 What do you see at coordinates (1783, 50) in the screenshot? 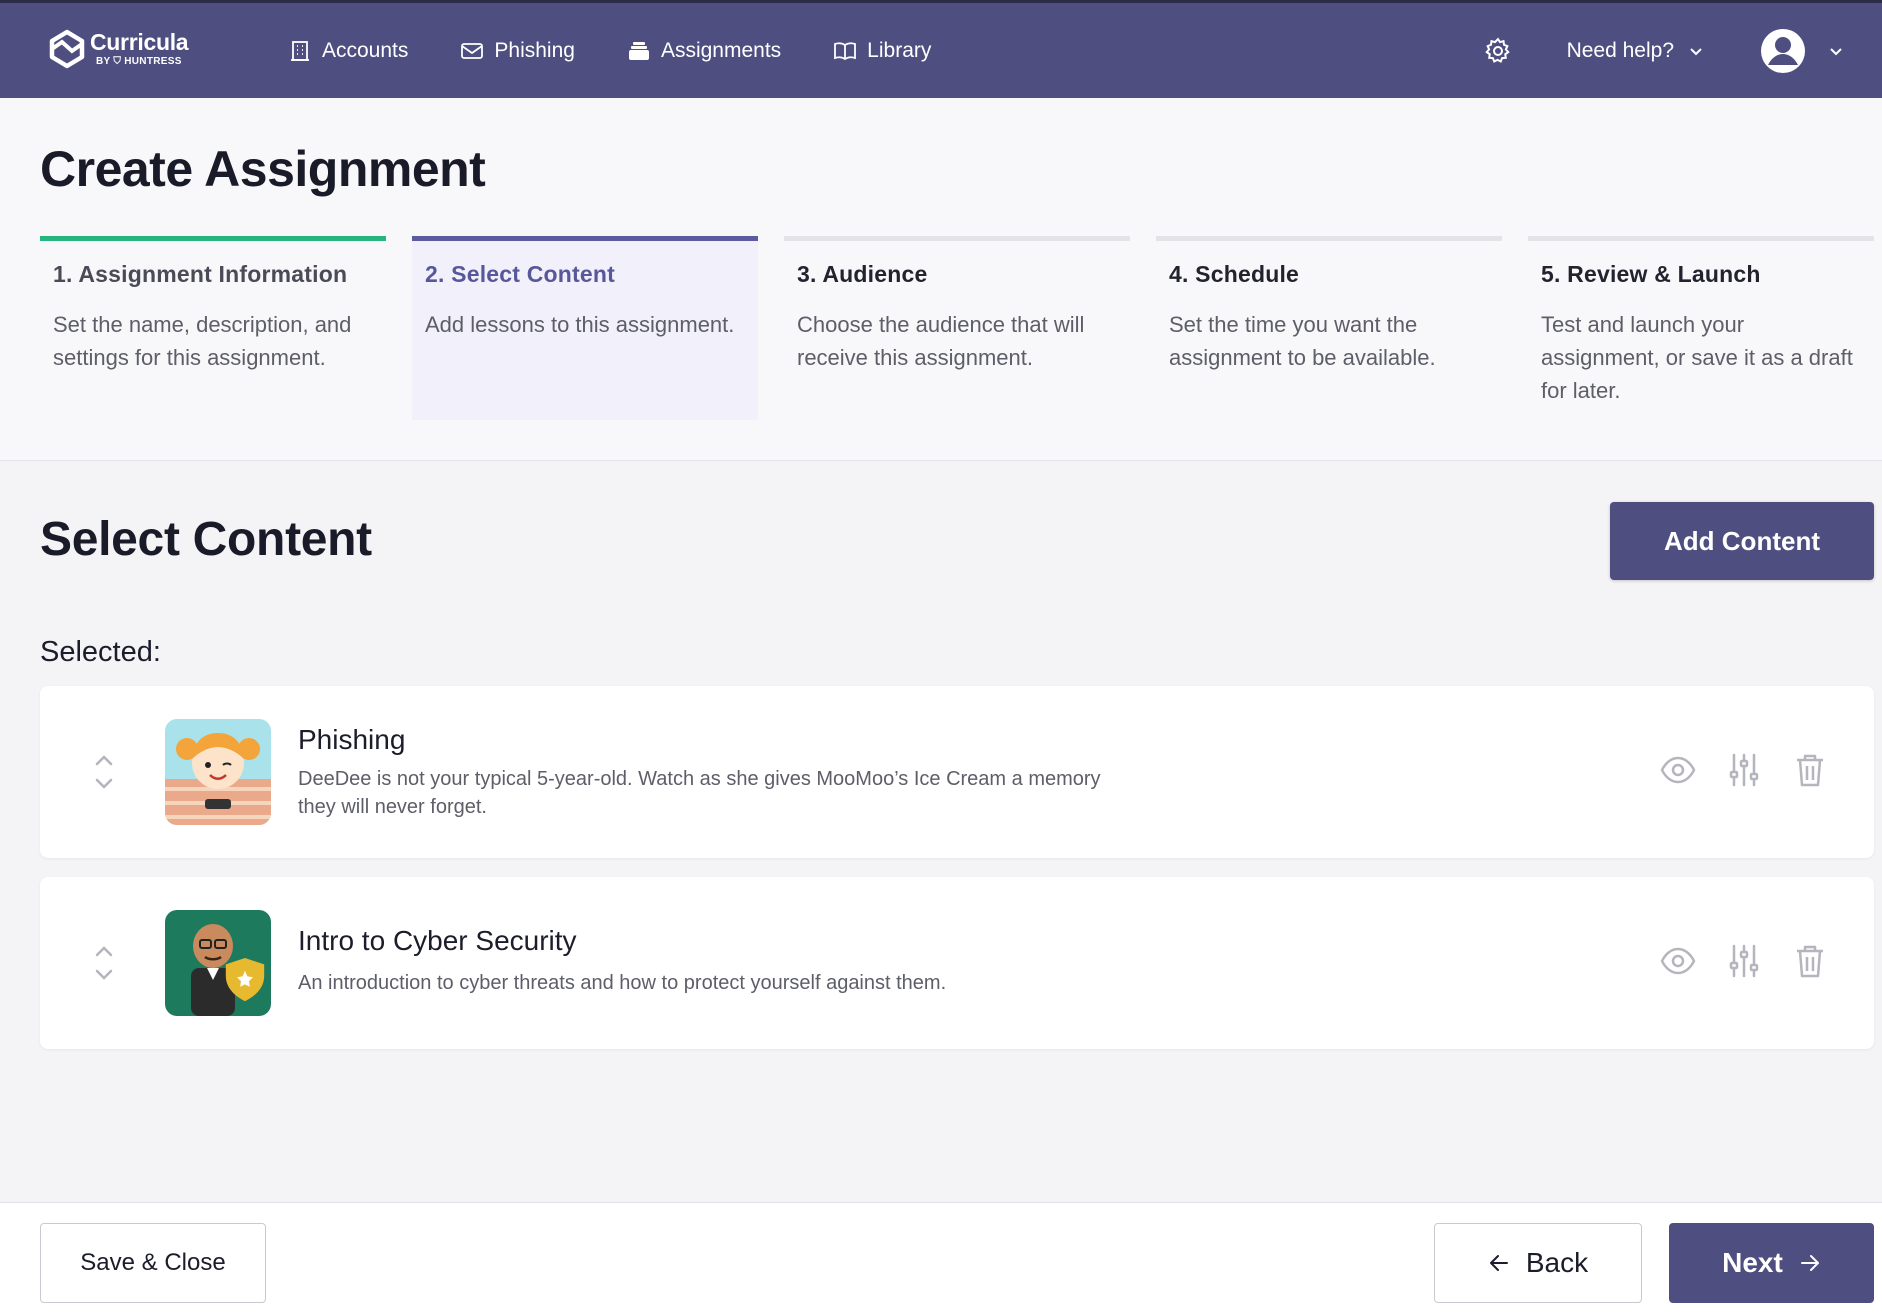
I see `user-avatar-icon` at bounding box center [1783, 50].